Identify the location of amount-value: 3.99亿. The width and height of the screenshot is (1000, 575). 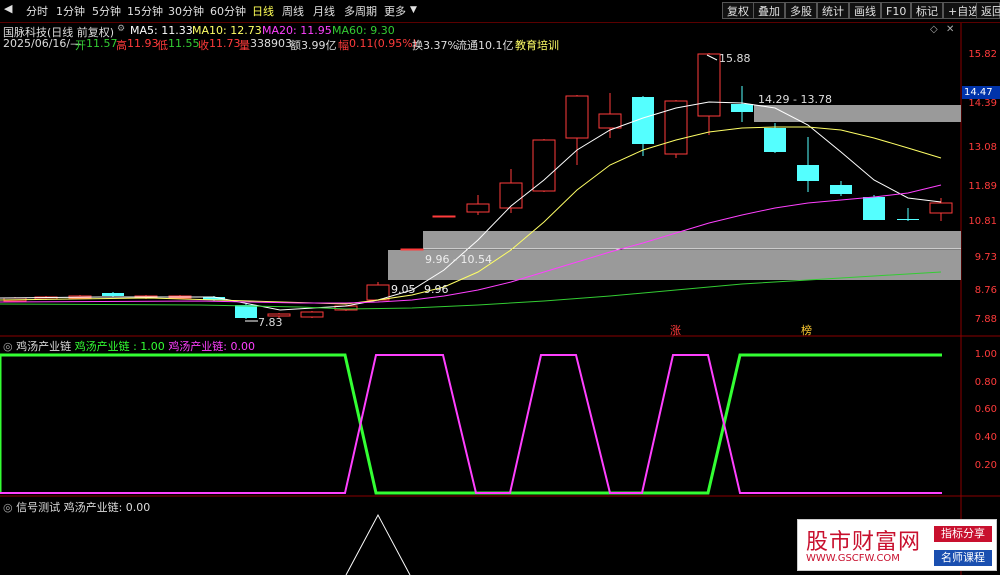
(319, 45).